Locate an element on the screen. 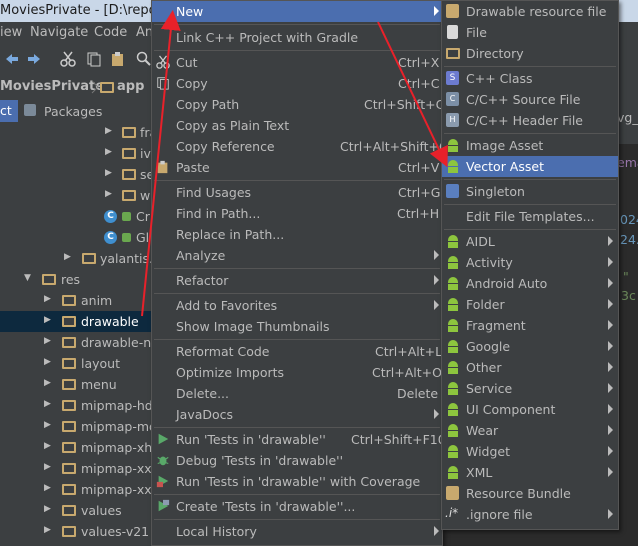 The image size is (638, 546). annotation-arrow-vector-asset is located at coordinates (412, 94).